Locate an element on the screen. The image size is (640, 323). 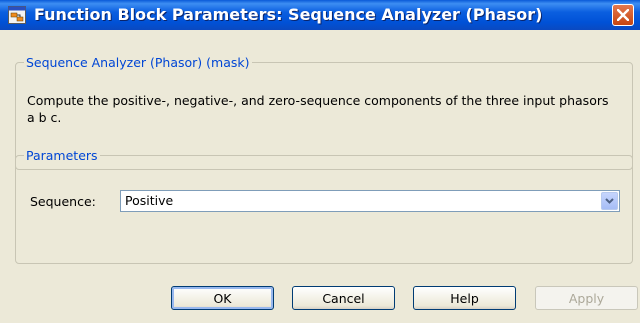
dropdown-button is located at coordinates (609, 201).